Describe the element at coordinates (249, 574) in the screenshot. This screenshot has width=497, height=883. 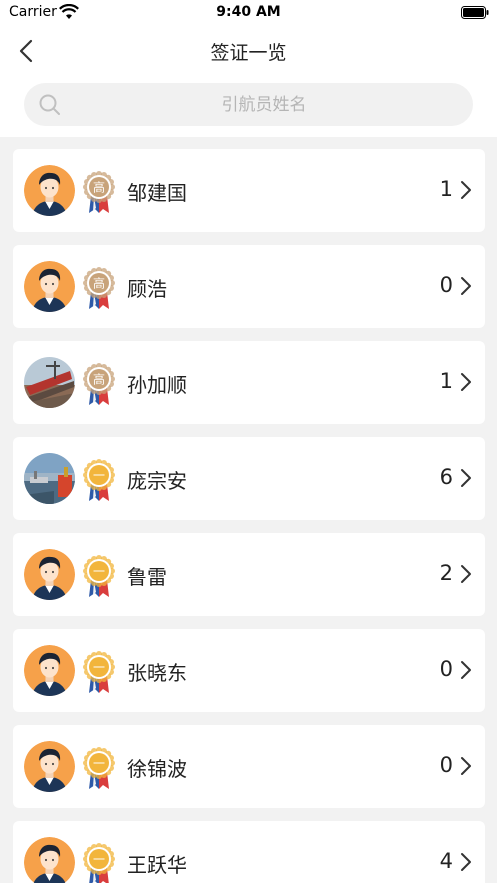
I see `list-item: 一 鲁雷 2` at that location.